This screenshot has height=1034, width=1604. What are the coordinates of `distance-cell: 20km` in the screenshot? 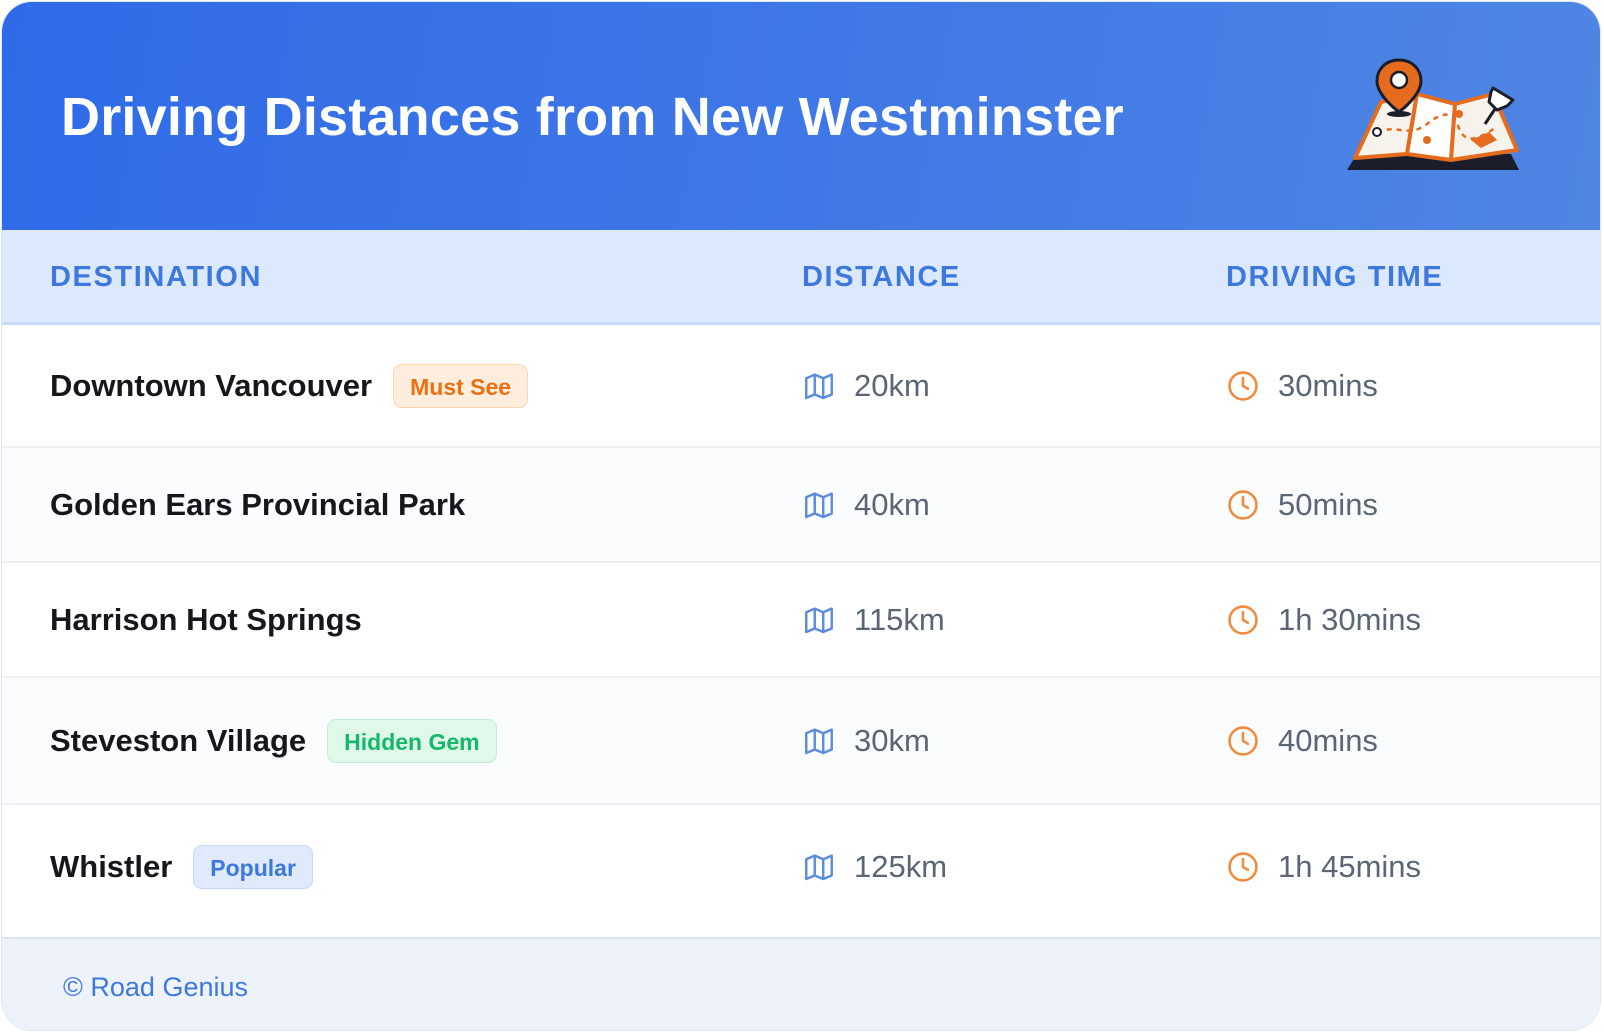 It's located at (866, 386).